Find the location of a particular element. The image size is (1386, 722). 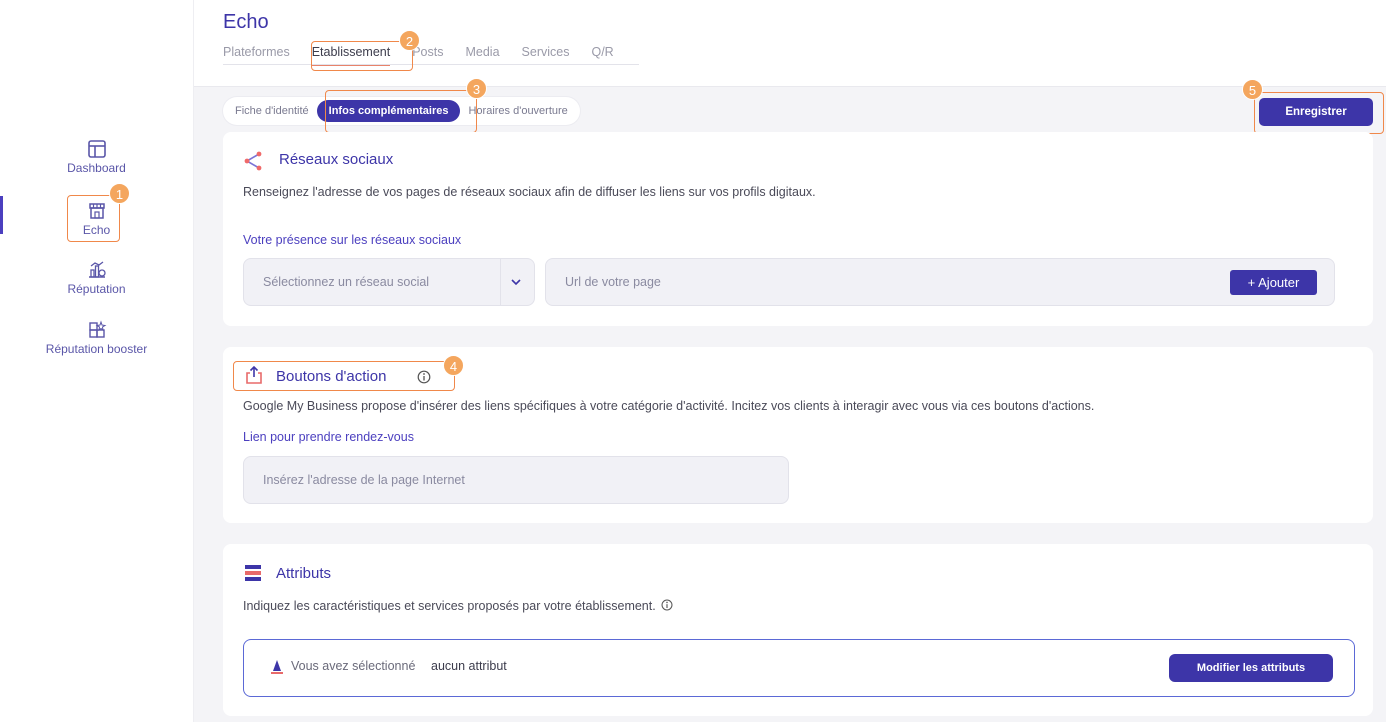

marker-5: 5 is located at coordinates (1252, 89).